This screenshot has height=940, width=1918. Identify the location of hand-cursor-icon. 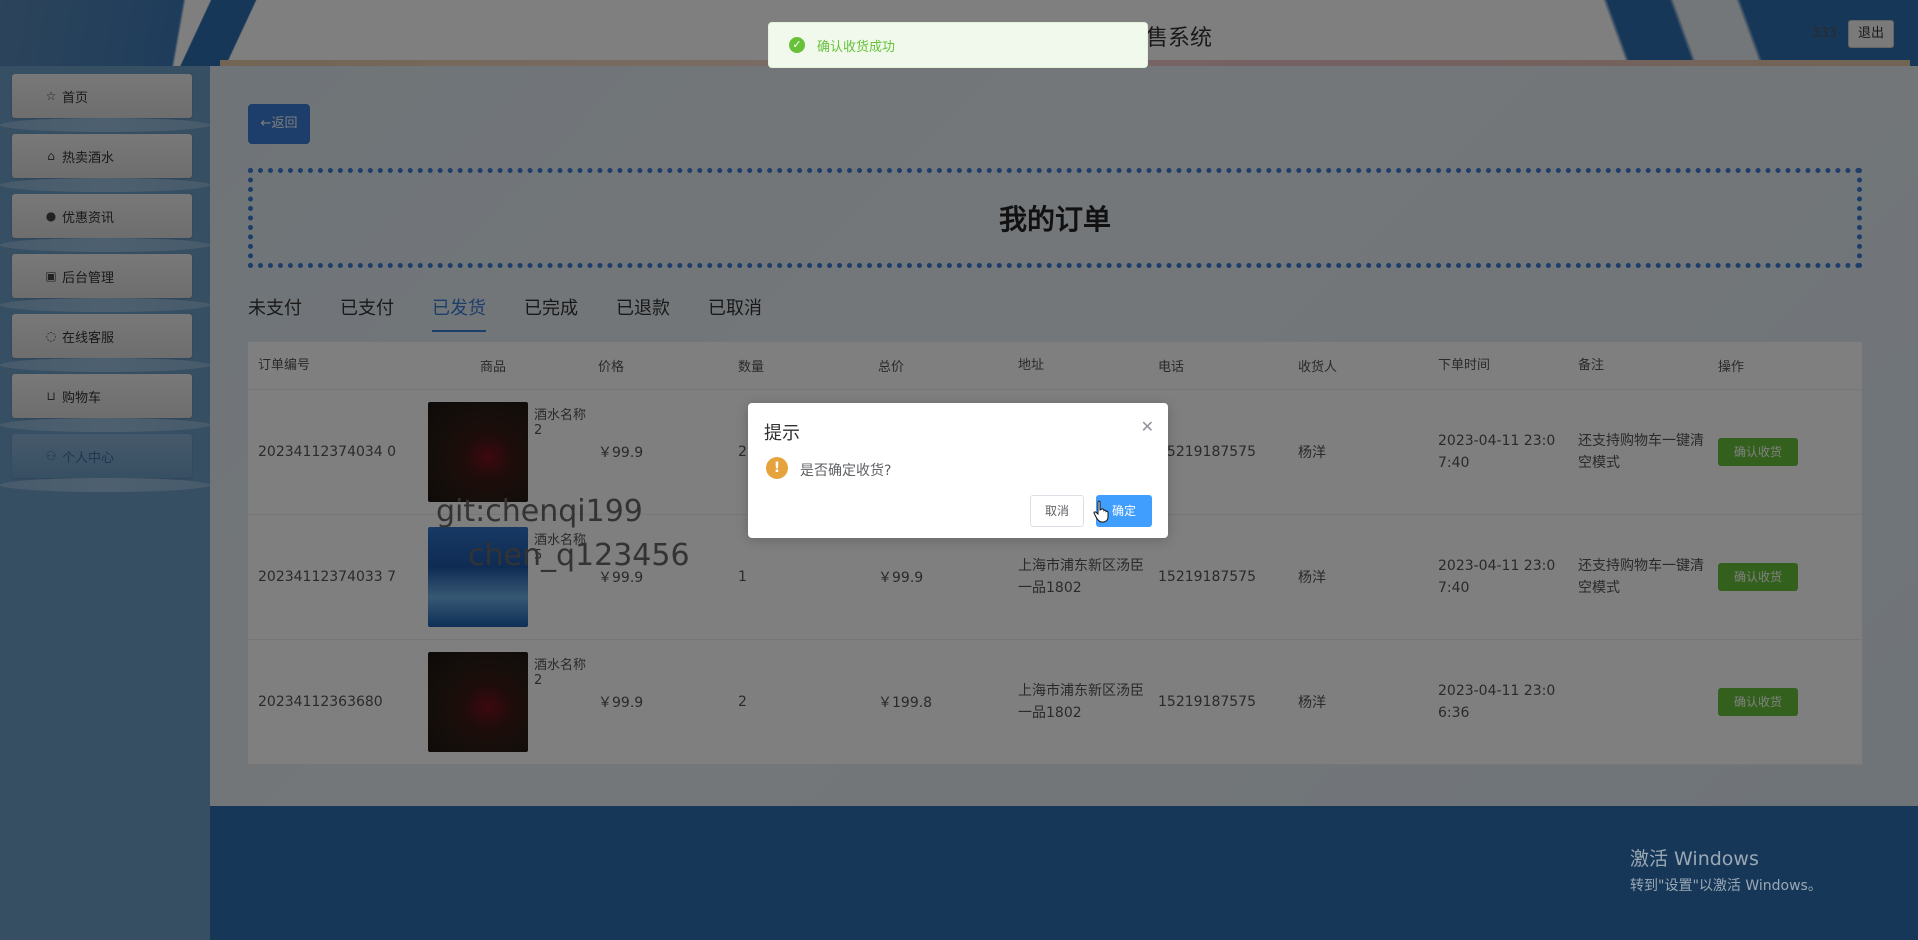
(1102, 514).